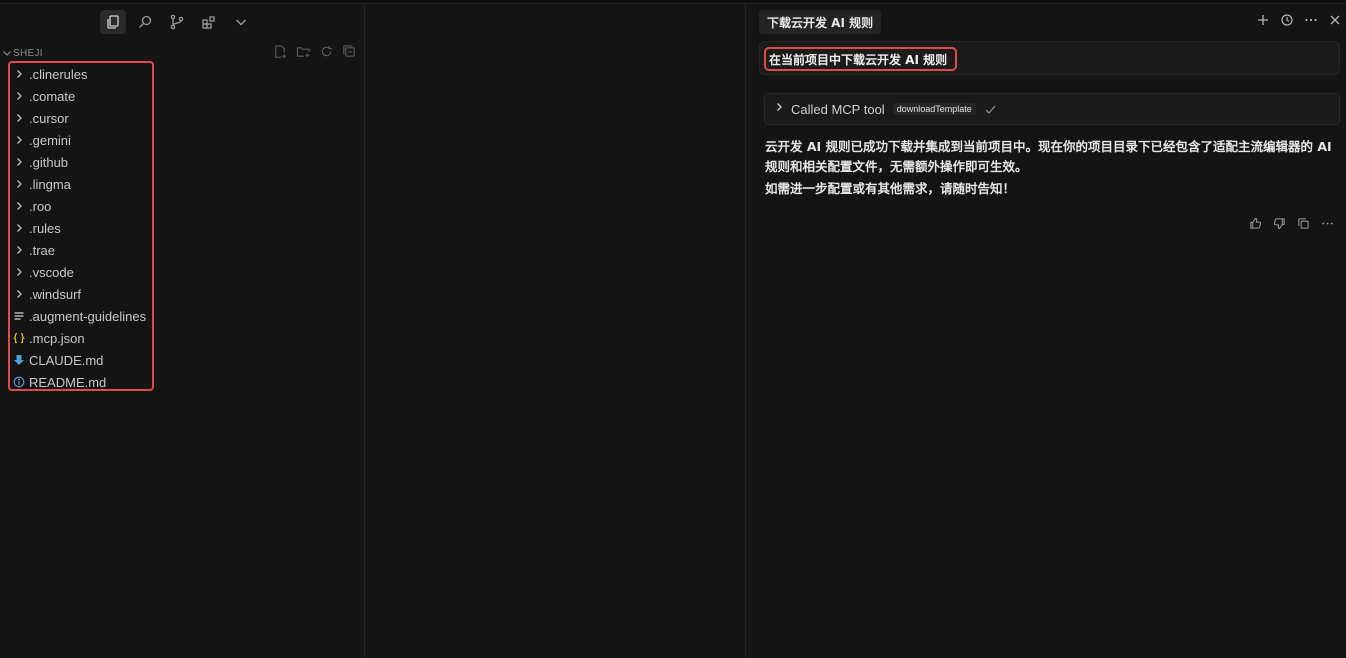  Describe the element at coordinates (45, 228) in the screenshot. I see `tree-item-label: .rules` at that location.